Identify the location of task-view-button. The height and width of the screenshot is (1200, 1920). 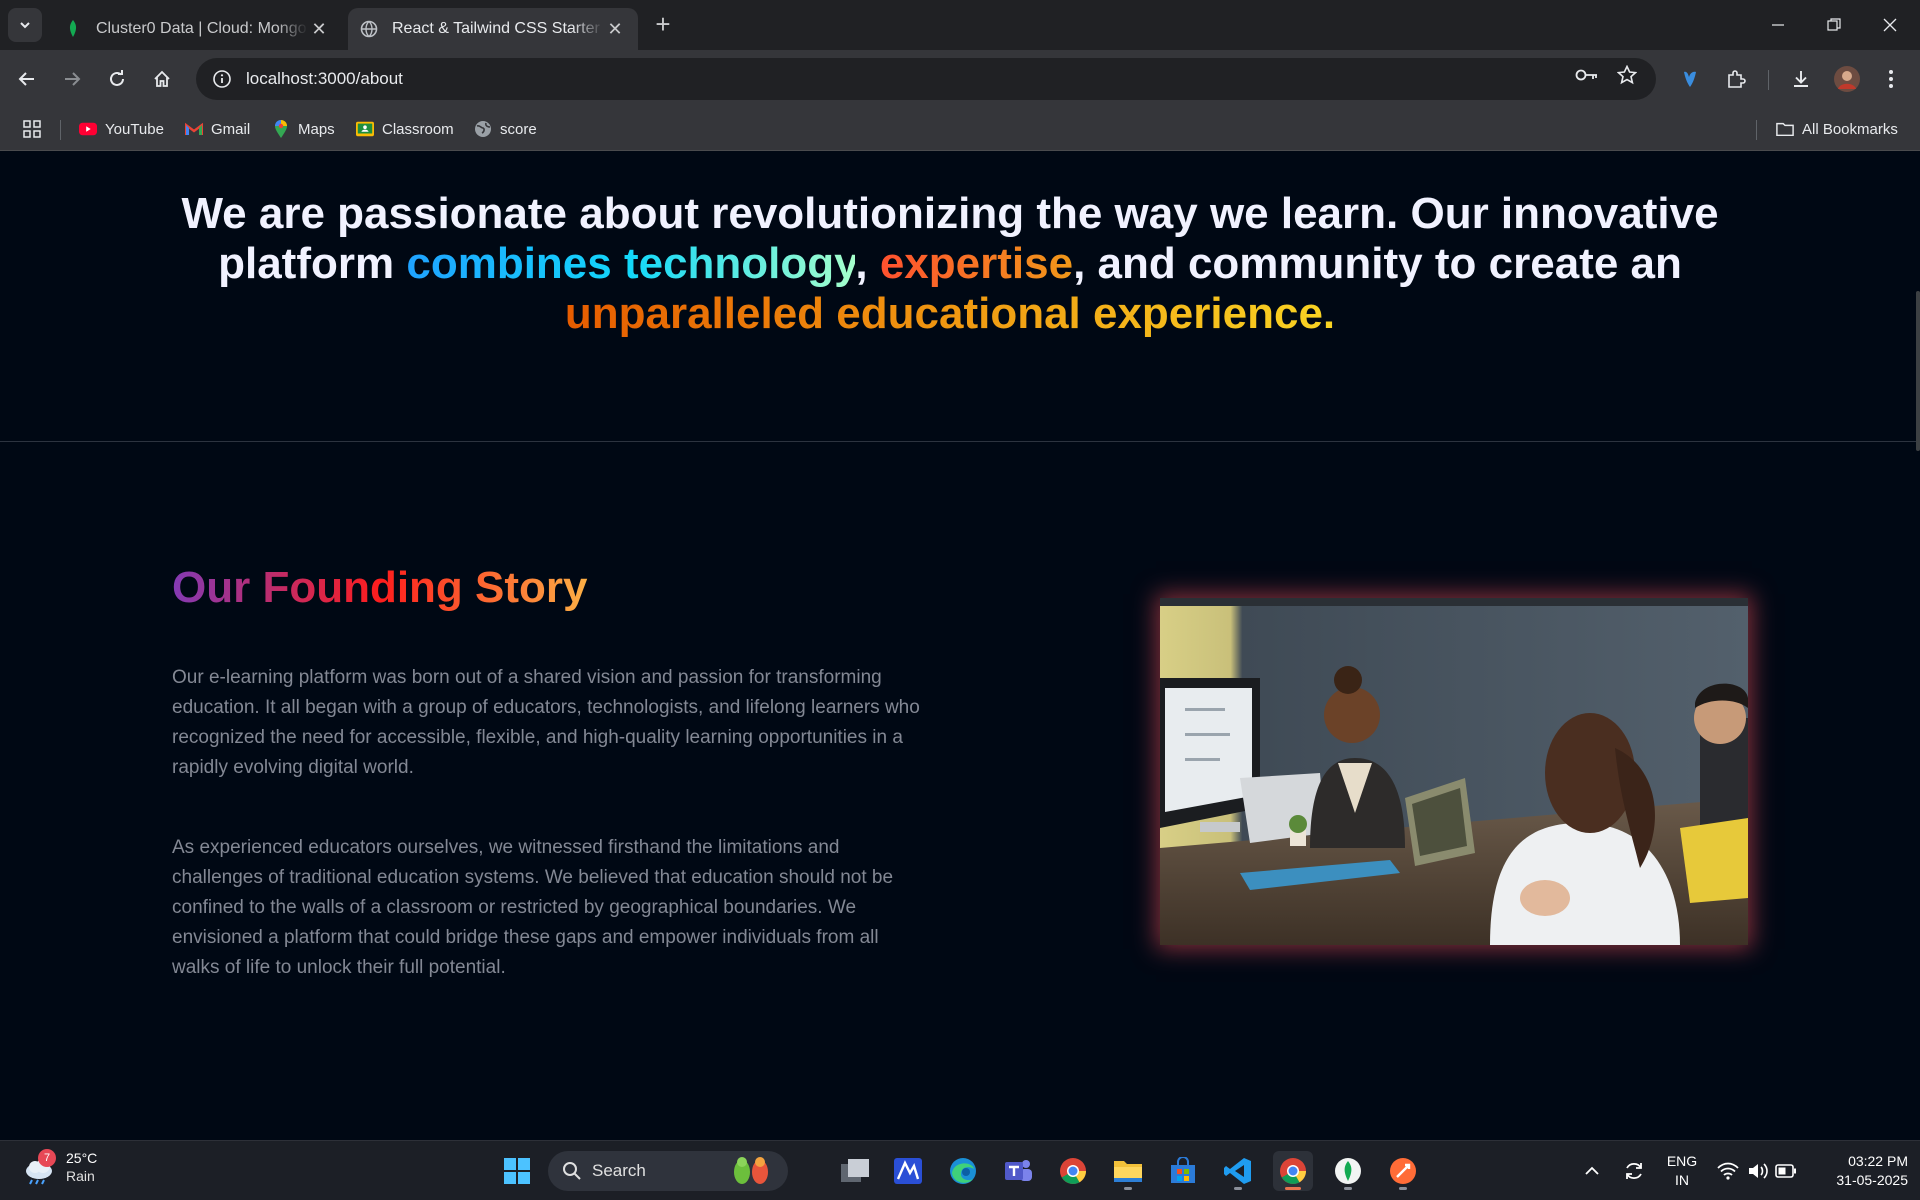
(855, 1171).